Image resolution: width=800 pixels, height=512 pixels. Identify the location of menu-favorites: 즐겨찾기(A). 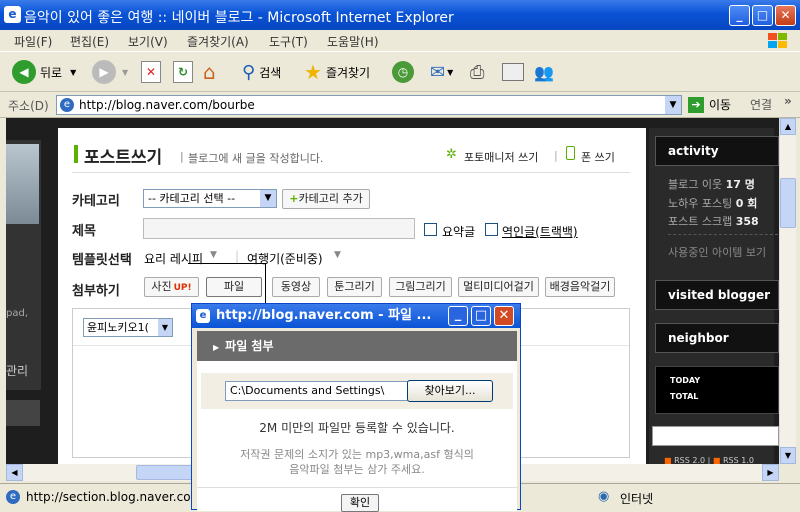
(218, 41).